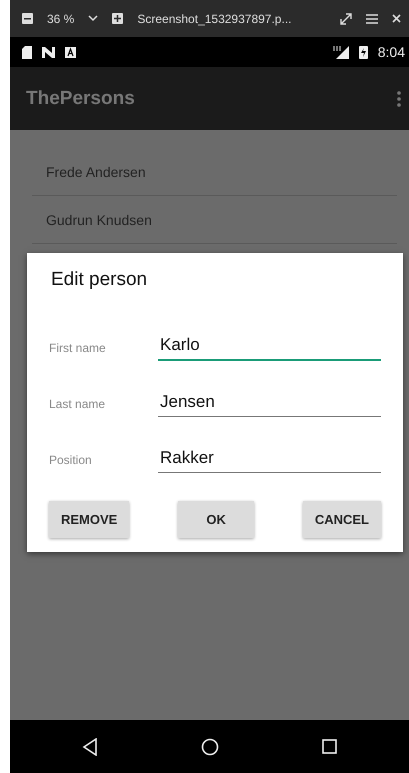 This screenshot has height=773, width=409. Describe the element at coordinates (346, 18) in the screenshot. I see `expand-icon` at that location.